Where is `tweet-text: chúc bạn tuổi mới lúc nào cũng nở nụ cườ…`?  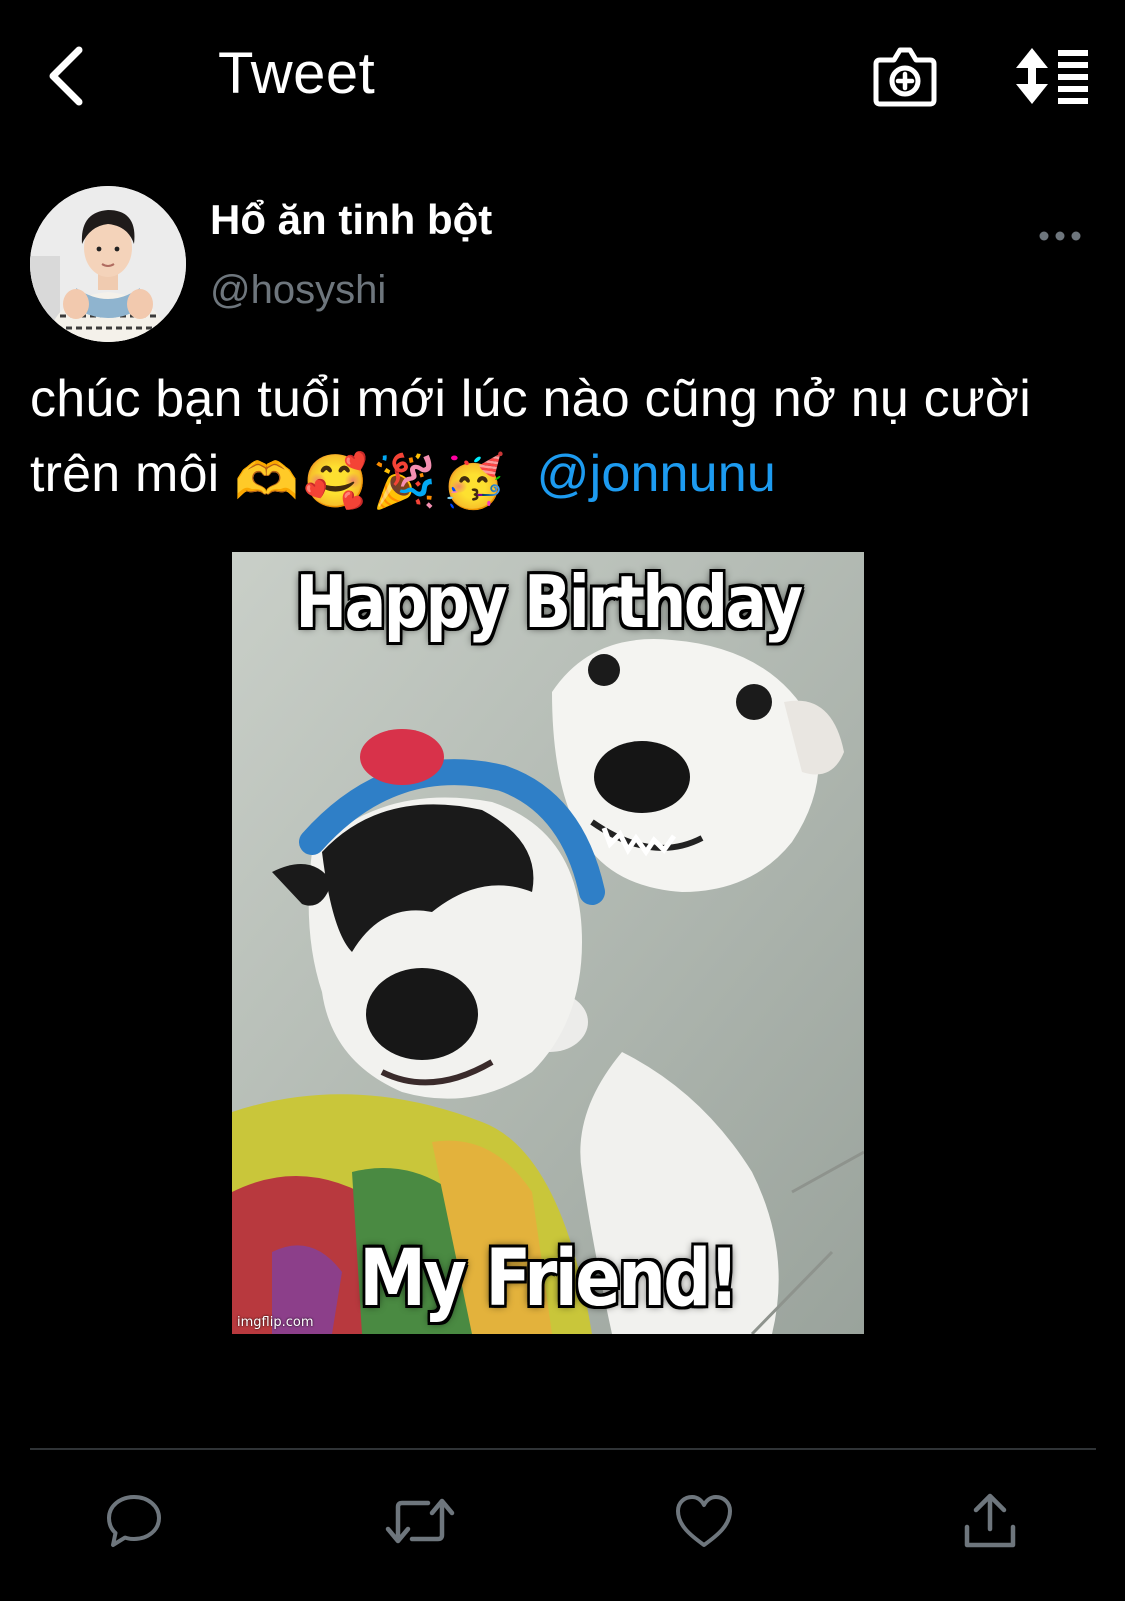
tweet-text: chúc bạn tuổi mới lúc nào cũng nở nụ cườ… is located at coordinates (570, 441).